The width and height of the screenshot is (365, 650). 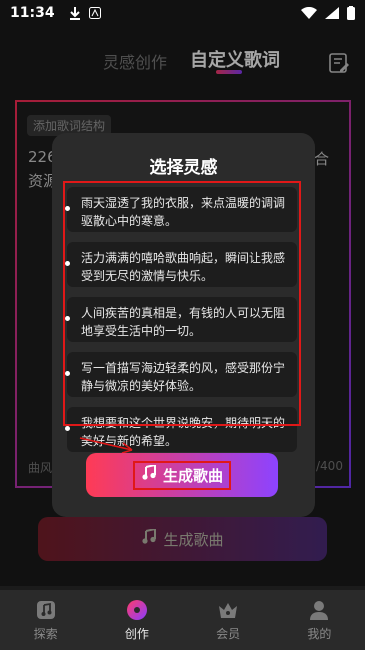 I want to click on crown-icon, so click(x=228, y=610).